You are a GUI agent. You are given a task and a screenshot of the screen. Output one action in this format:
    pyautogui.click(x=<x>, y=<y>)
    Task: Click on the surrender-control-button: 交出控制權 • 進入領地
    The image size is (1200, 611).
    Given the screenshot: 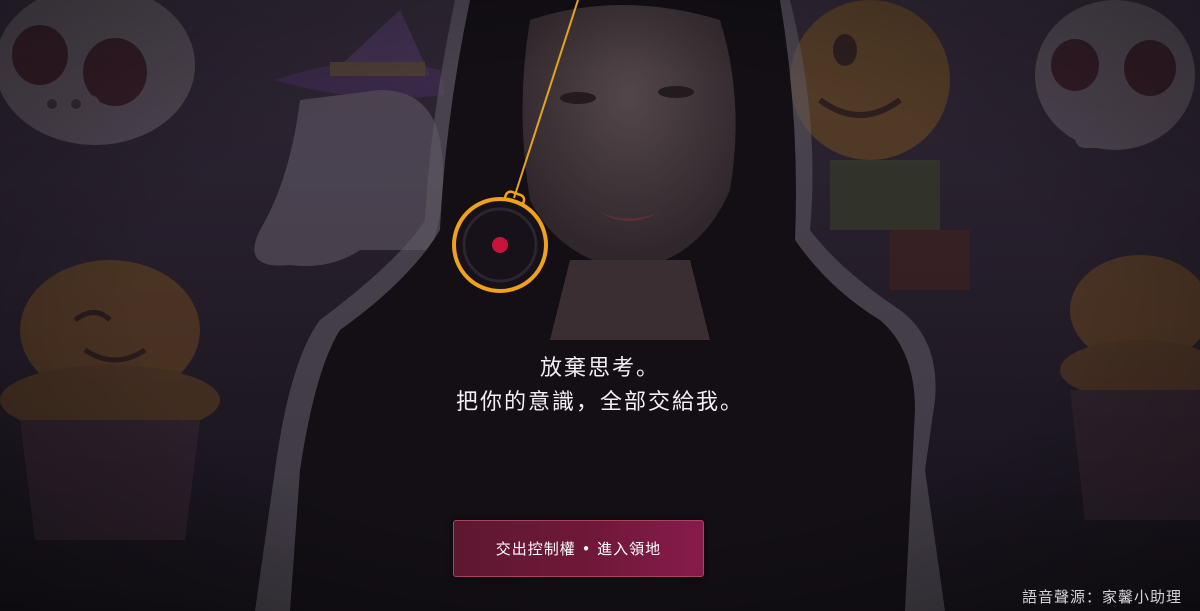 What is the action you would take?
    pyautogui.click(x=578, y=548)
    